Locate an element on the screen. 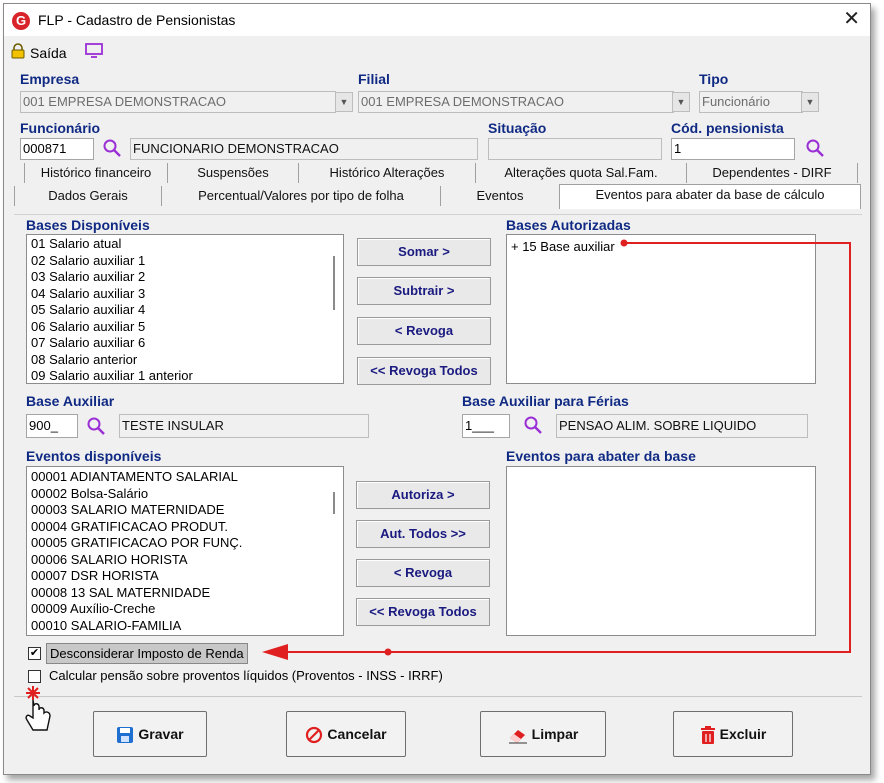 The height and width of the screenshot is (783, 884). trash-icon is located at coordinates (707, 735).